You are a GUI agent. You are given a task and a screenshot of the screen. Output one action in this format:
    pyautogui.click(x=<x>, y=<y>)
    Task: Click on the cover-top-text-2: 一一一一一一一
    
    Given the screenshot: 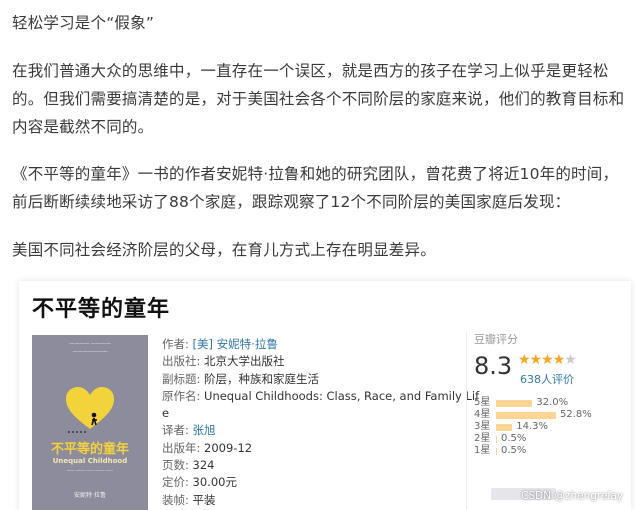 What is the action you would take?
    pyautogui.click(x=90, y=353)
    